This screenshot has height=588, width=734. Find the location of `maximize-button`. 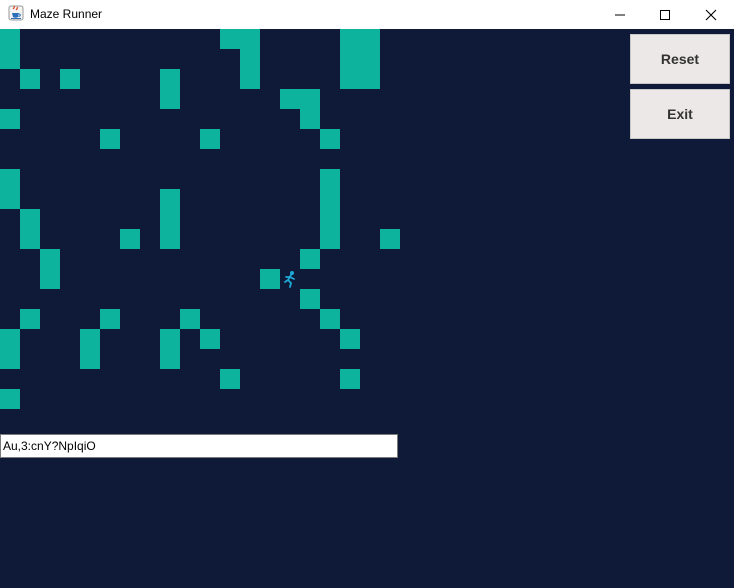

maximize-button is located at coordinates (665, 14).